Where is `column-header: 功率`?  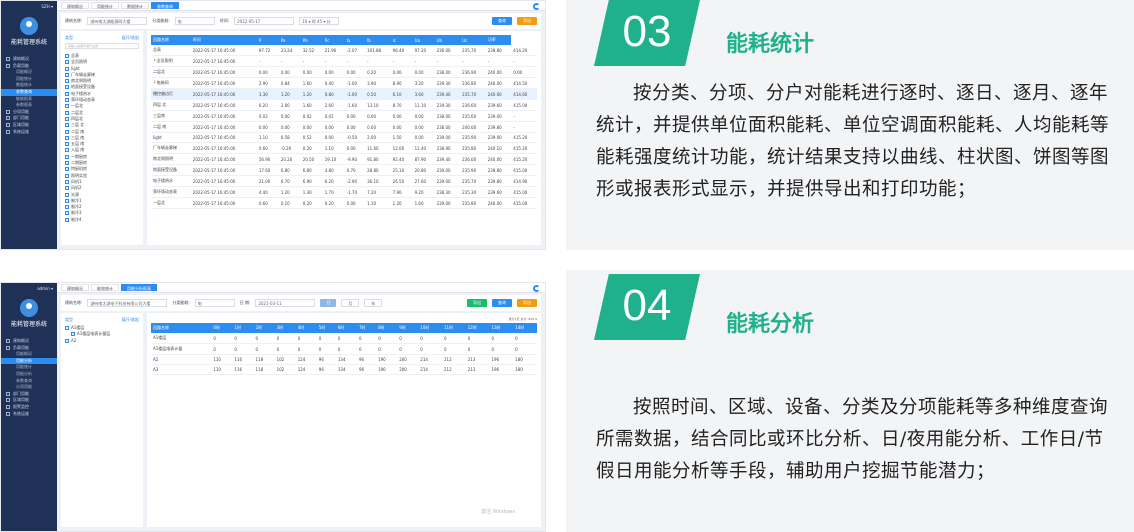
column-header: 功率 is located at coordinates (498, 40).